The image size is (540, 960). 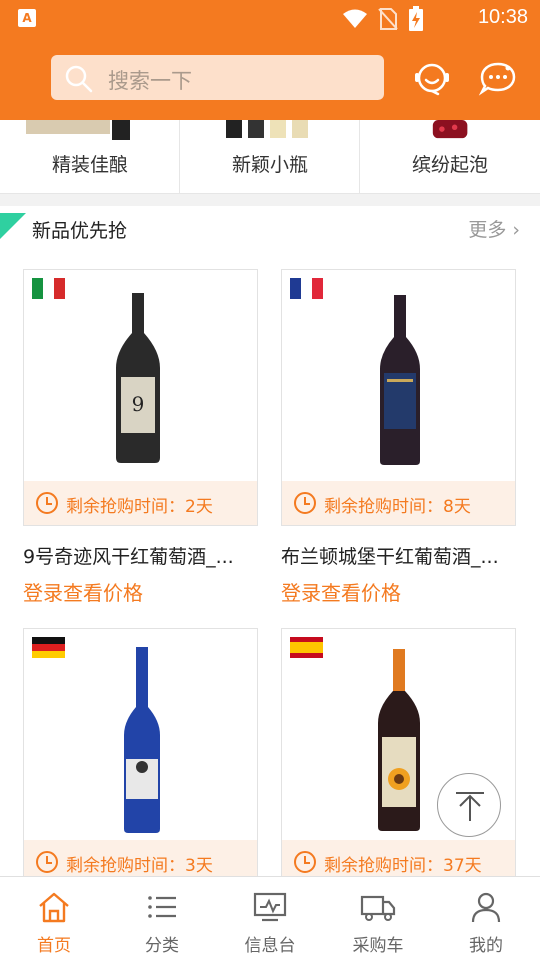 I want to click on category-item-sparkling: 缤纷起泡, so click(x=450, y=157).